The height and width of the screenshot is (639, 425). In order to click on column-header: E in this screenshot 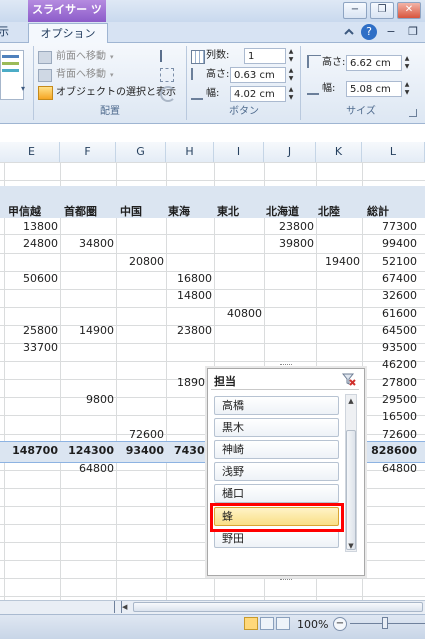, I will do `click(32, 152)`.